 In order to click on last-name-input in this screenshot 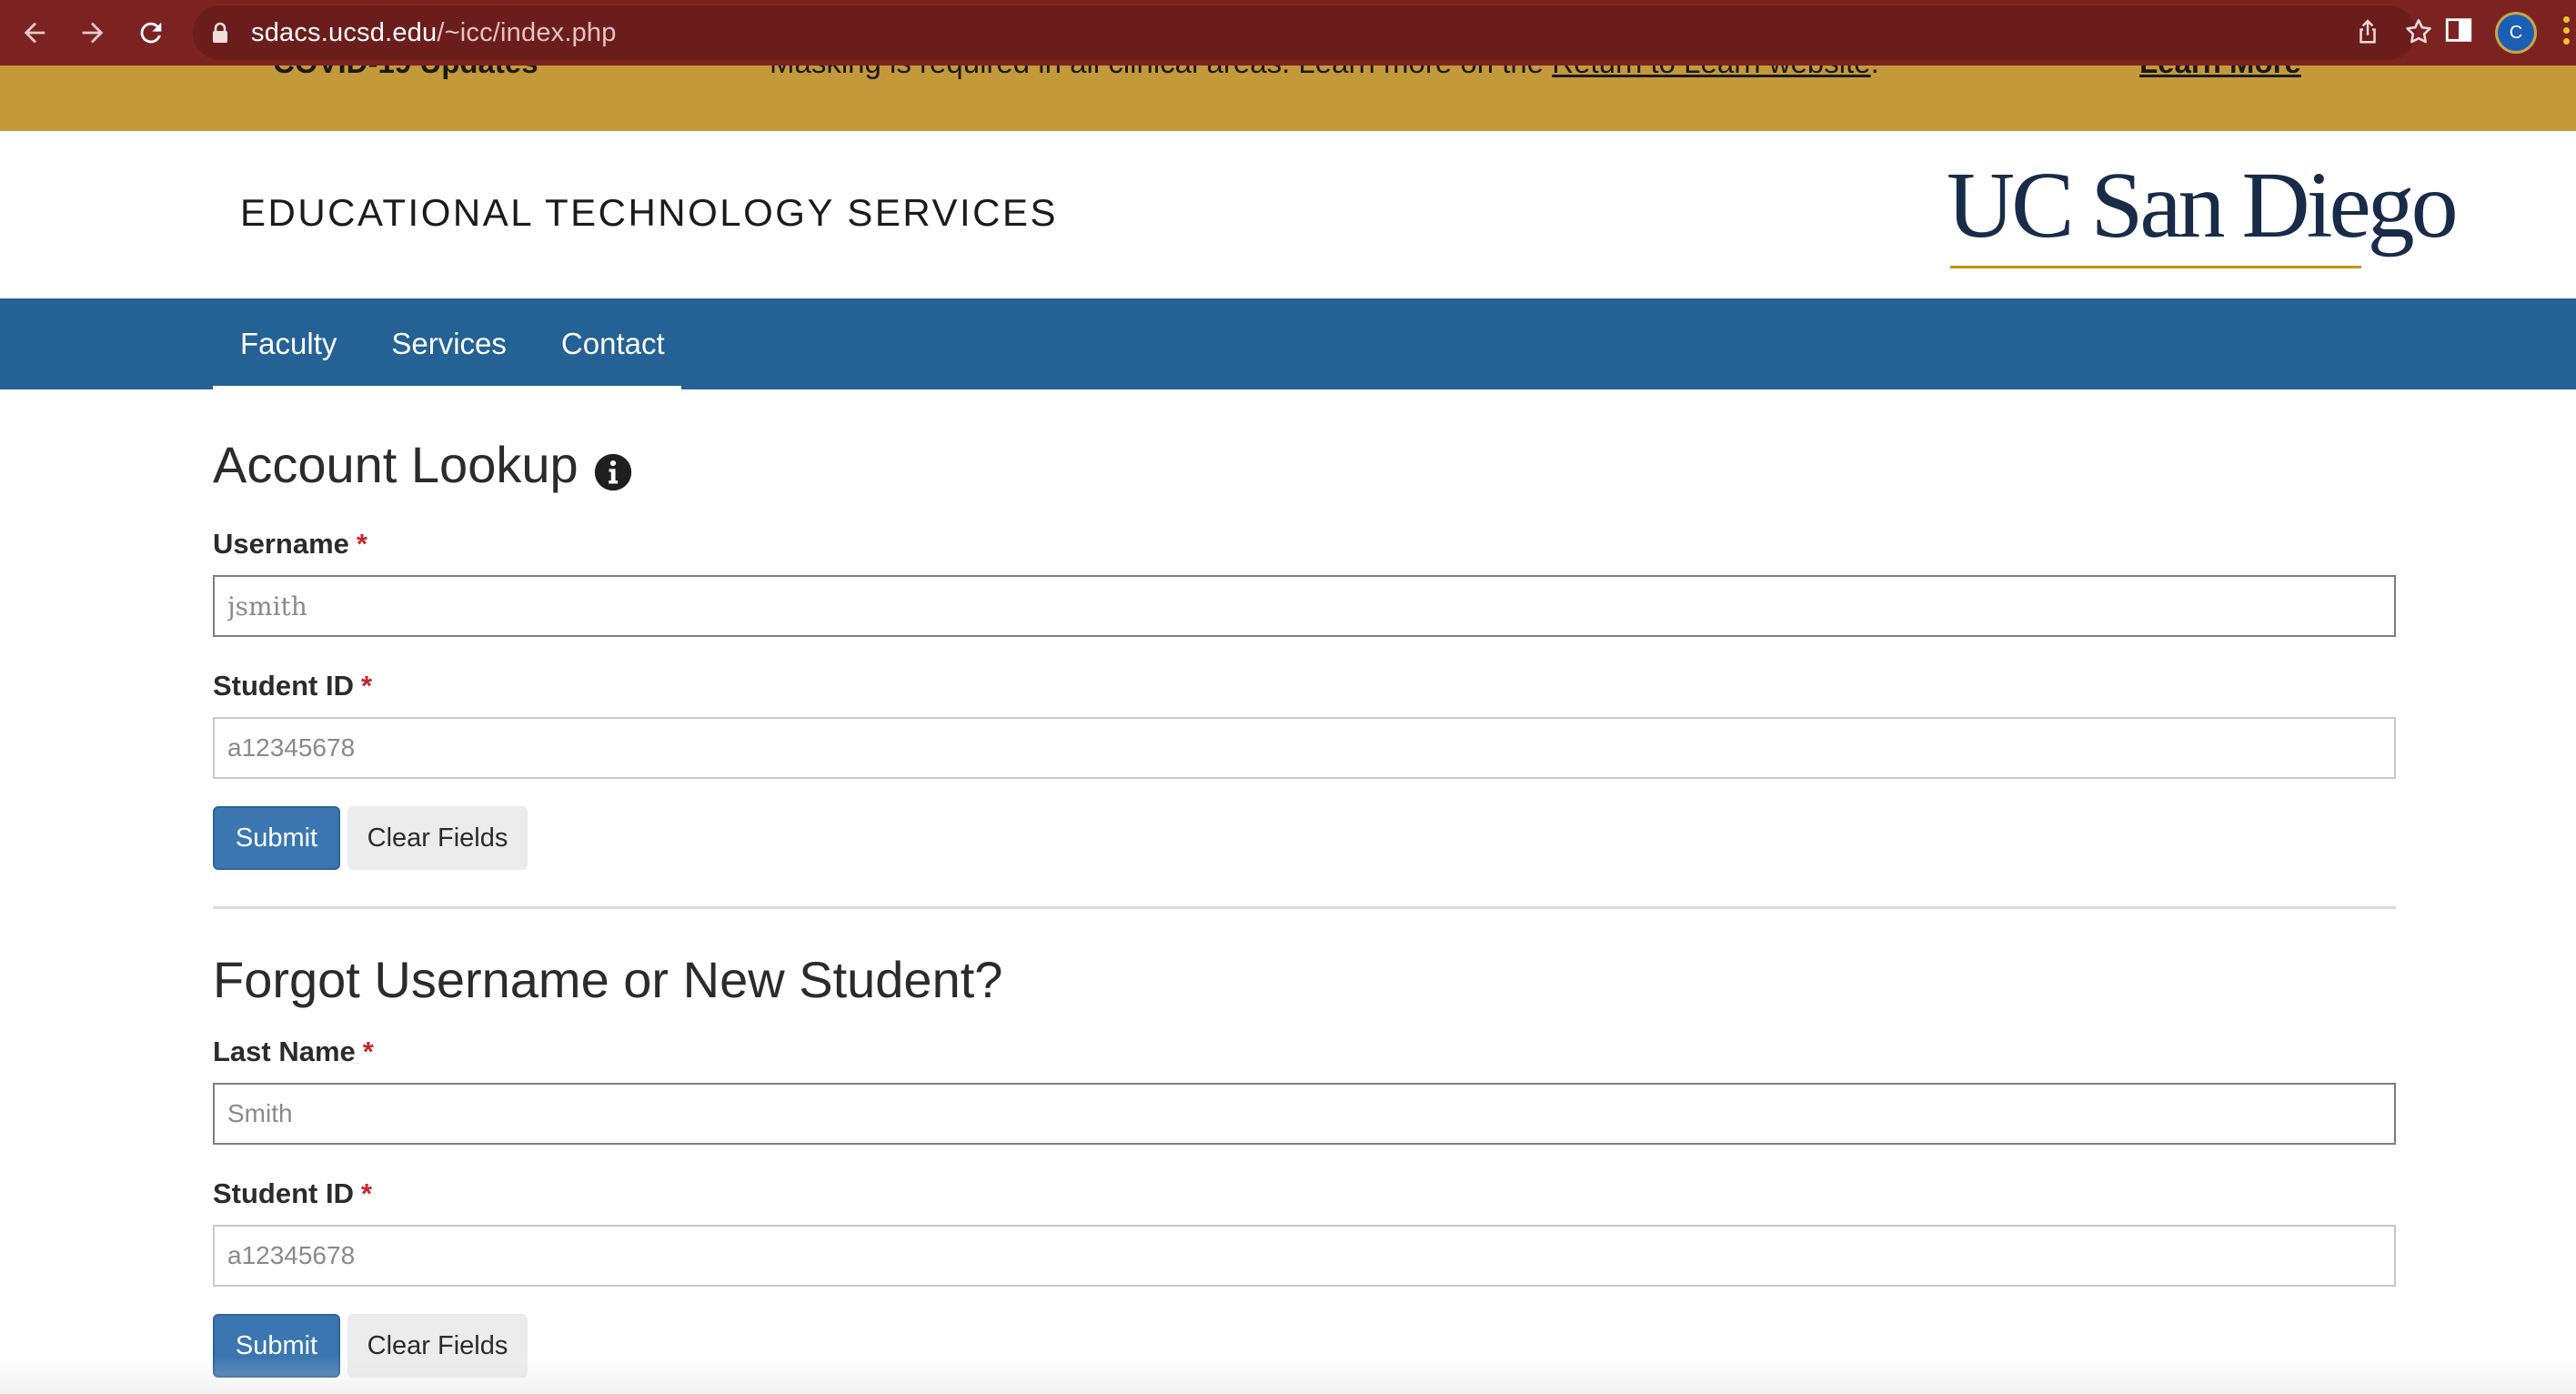, I will do `click(1304, 1114)`.